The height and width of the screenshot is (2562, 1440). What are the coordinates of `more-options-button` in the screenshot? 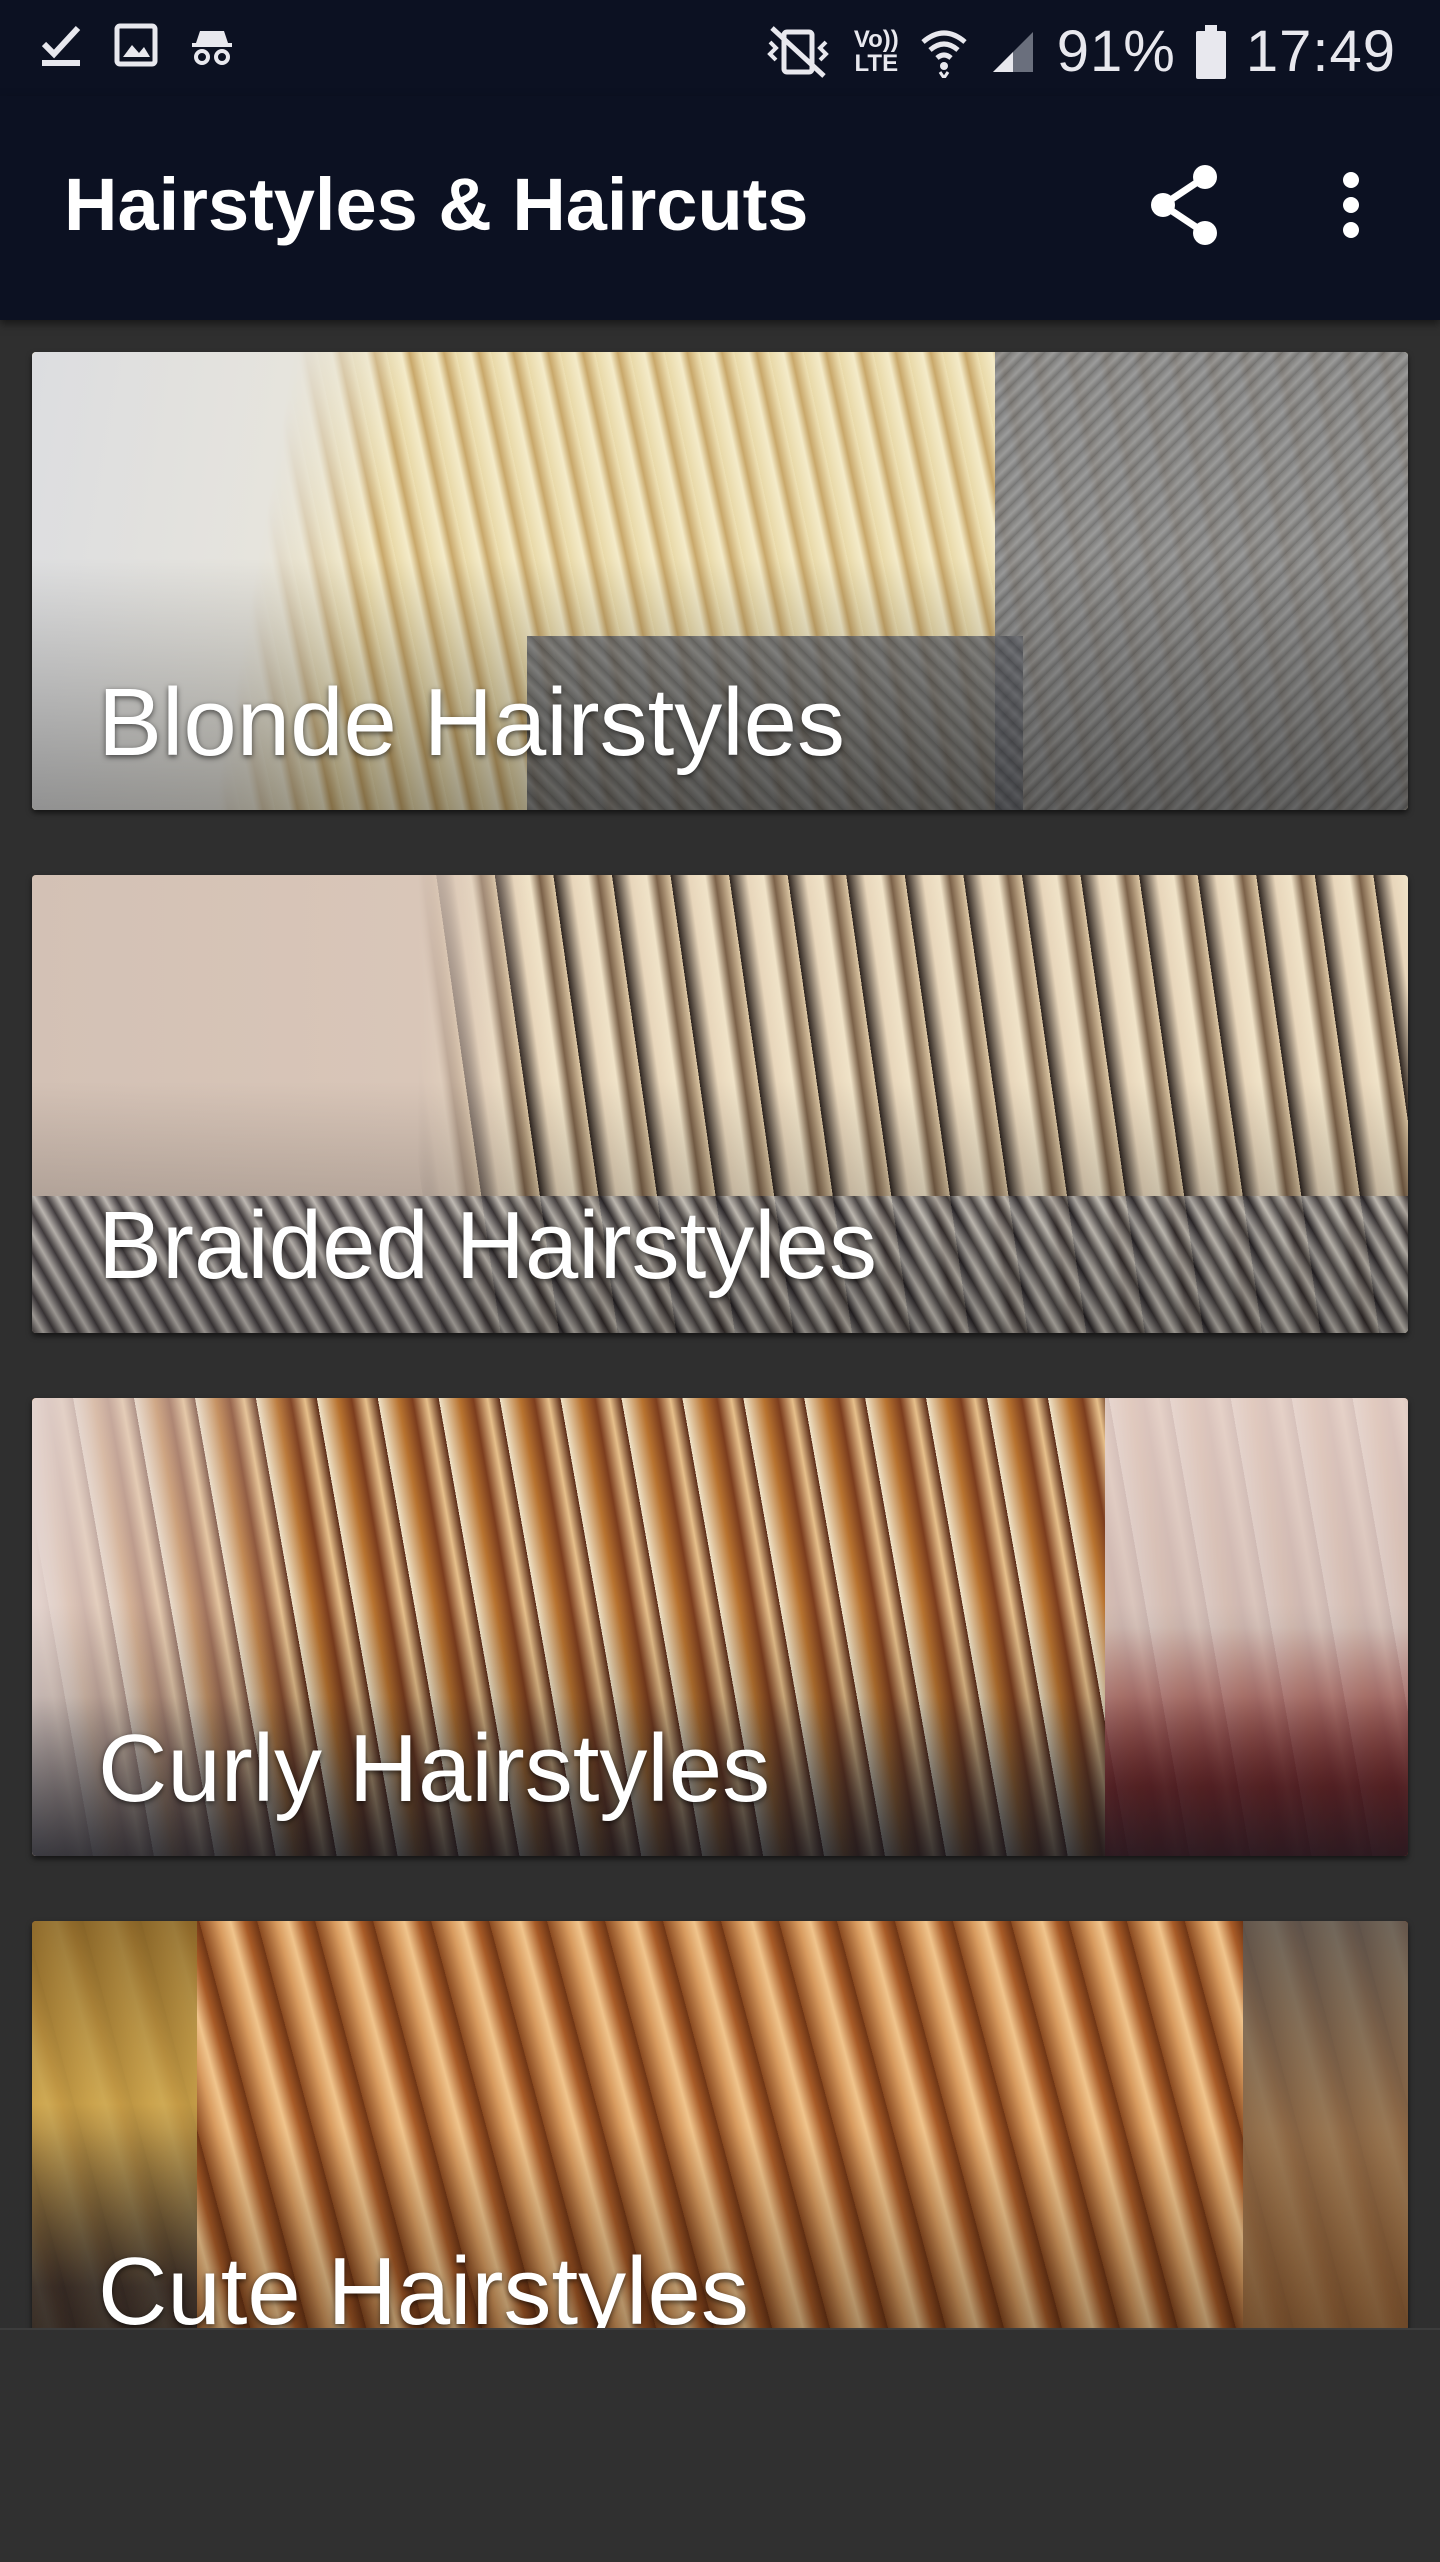 It's located at (1351, 205).